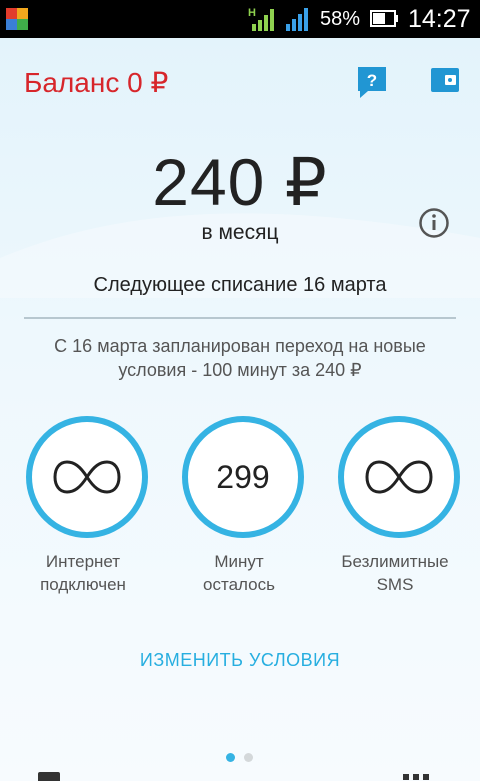 This screenshot has width=480, height=781. Describe the element at coordinates (384, 18) in the screenshot. I see `battery-icon` at that location.